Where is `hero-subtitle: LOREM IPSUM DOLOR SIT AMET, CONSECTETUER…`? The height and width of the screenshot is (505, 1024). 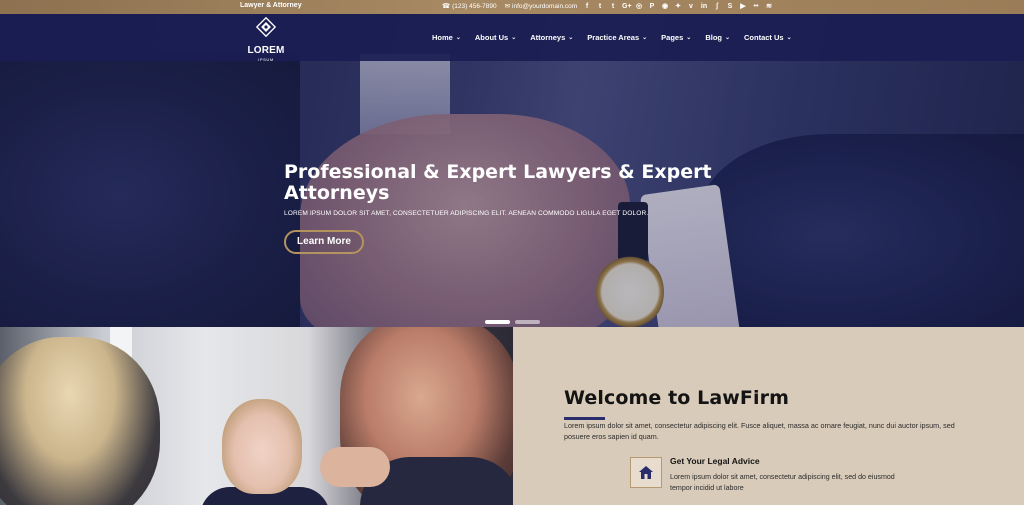 hero-subtitle: LOREM IPSUM DOLOR SIT AMET, CONSECTETUER… is located at coordinates (466, 213).